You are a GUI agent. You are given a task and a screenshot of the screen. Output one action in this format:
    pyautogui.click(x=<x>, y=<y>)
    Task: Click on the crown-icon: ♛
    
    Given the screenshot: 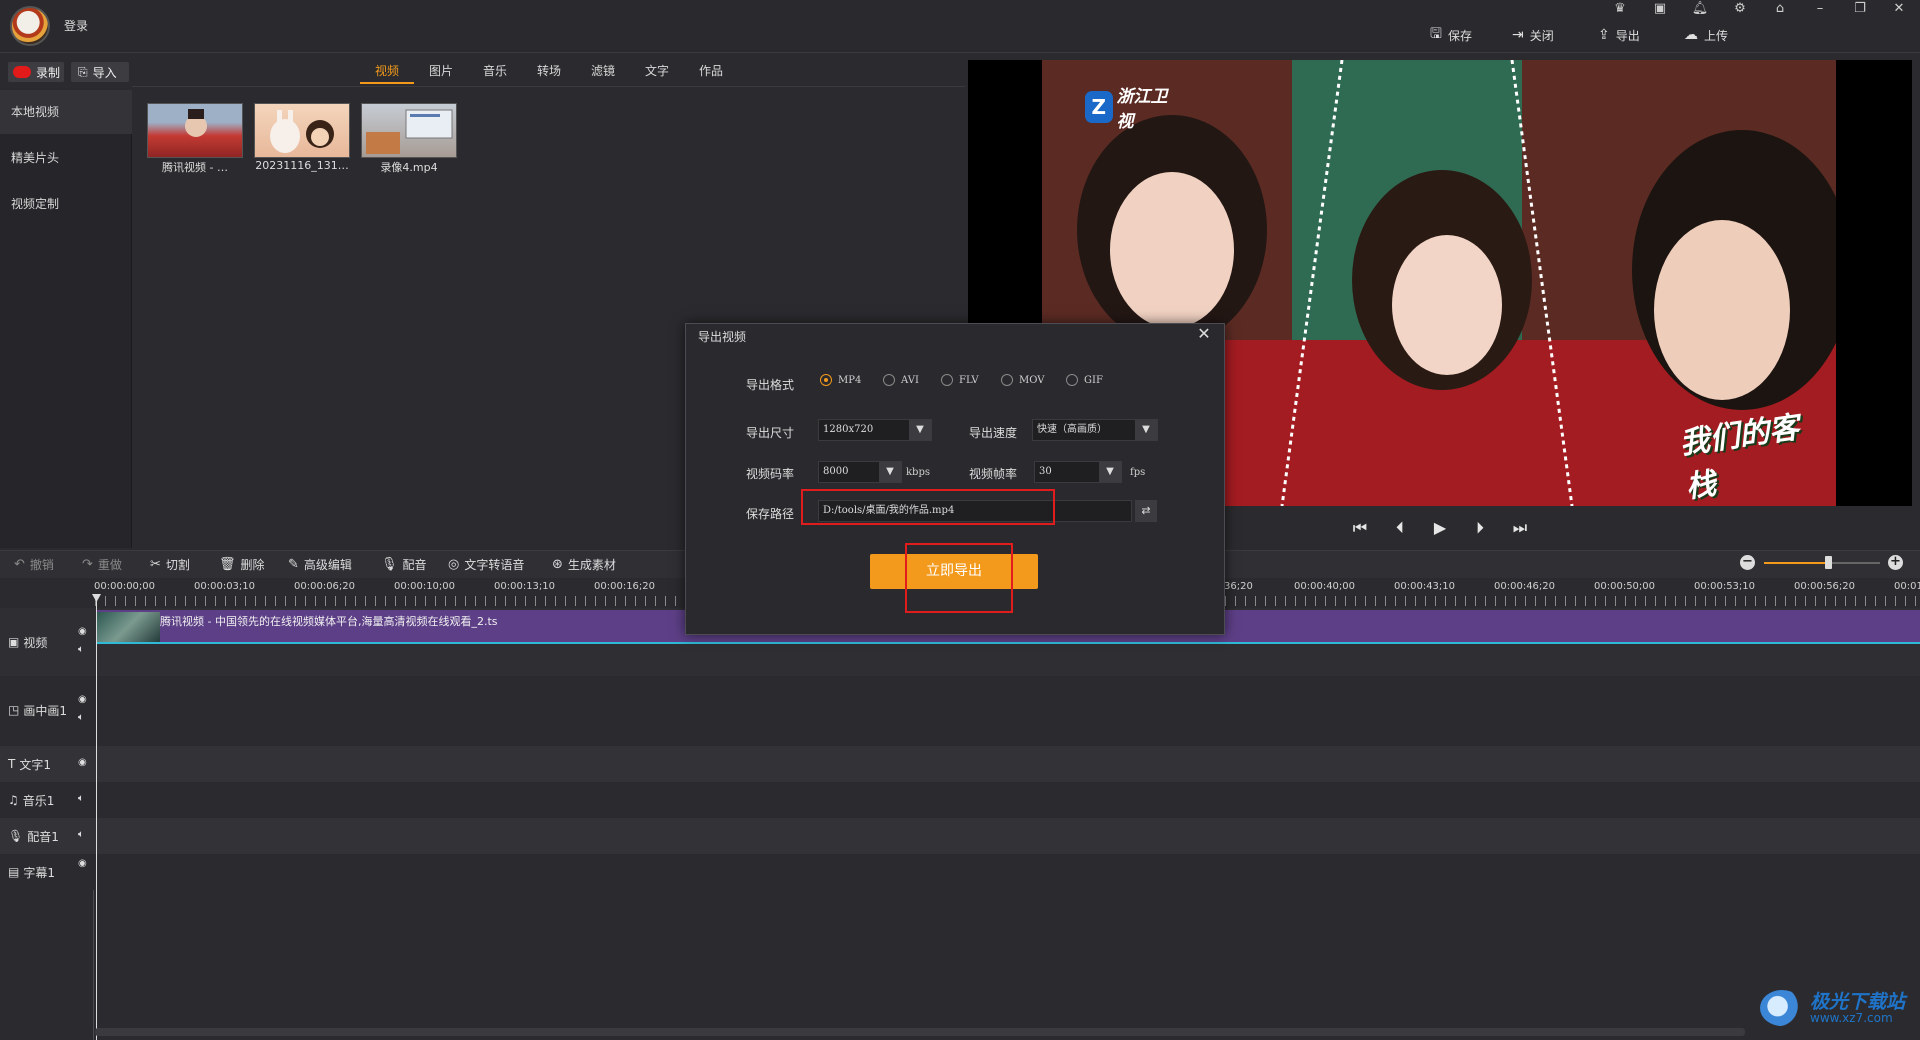 What is the action you would take?
    pyautogui.click(x=1620, y=9)
    